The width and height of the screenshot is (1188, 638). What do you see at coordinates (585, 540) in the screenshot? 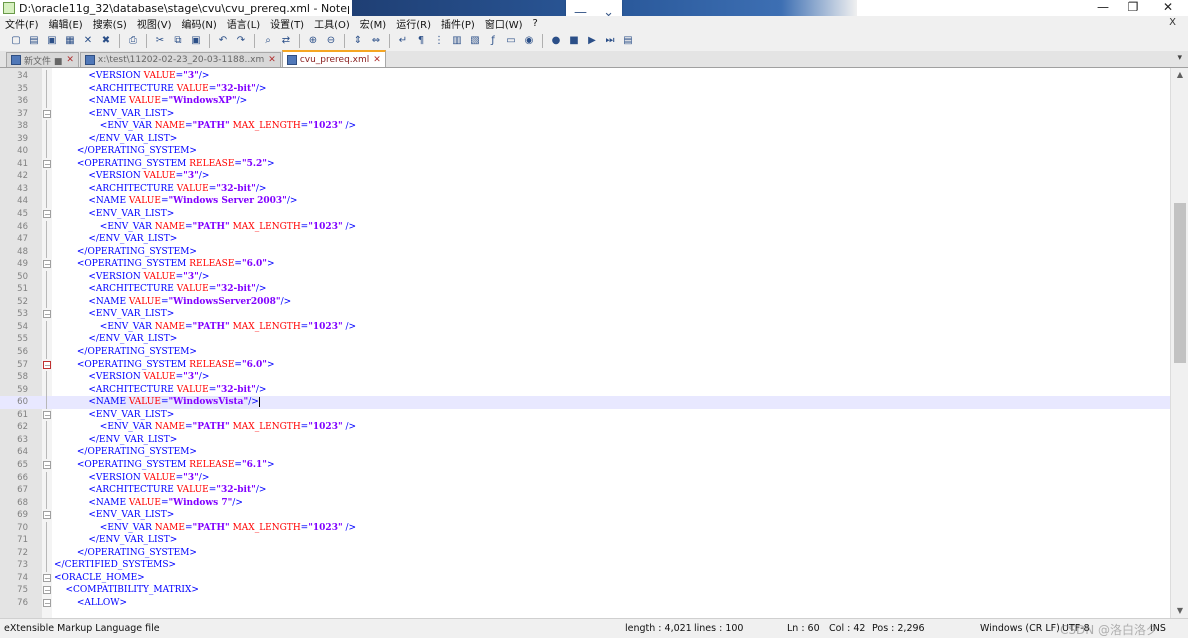
I see `code-line: 71 </ENV_VAR_LIST>` at bounding box center [585, 540].